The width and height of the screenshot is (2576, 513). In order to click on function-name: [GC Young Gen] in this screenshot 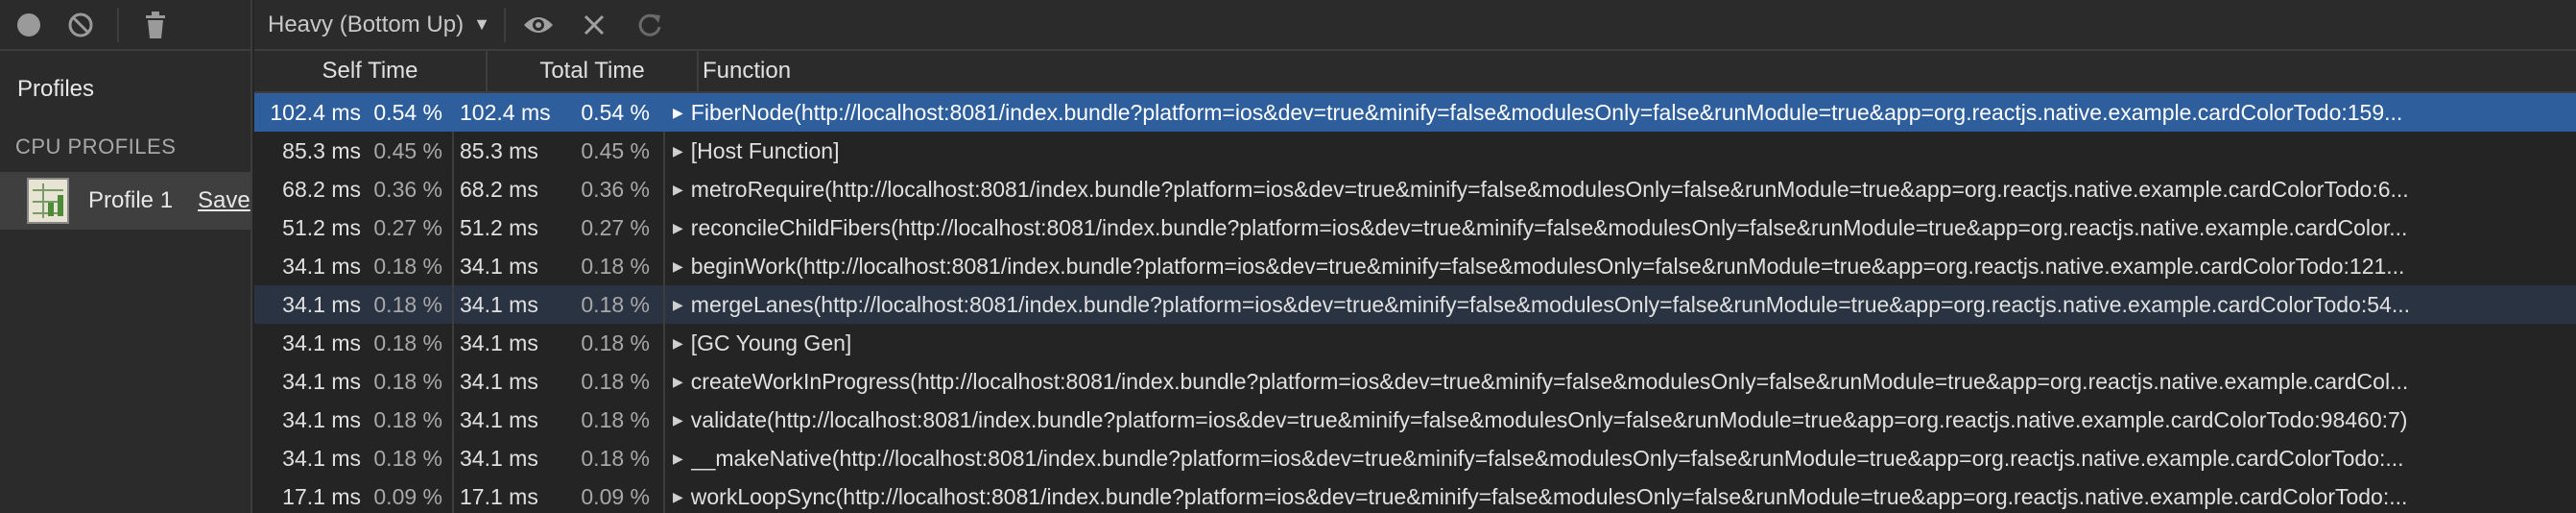, I will do `click(771, 343)`.